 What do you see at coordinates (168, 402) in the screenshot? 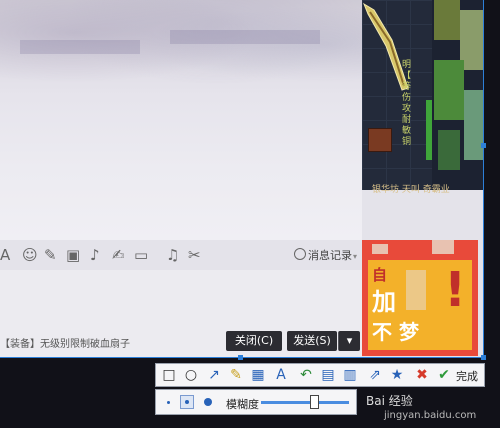
I see `small-size-option` at bounding box center [168, 402].